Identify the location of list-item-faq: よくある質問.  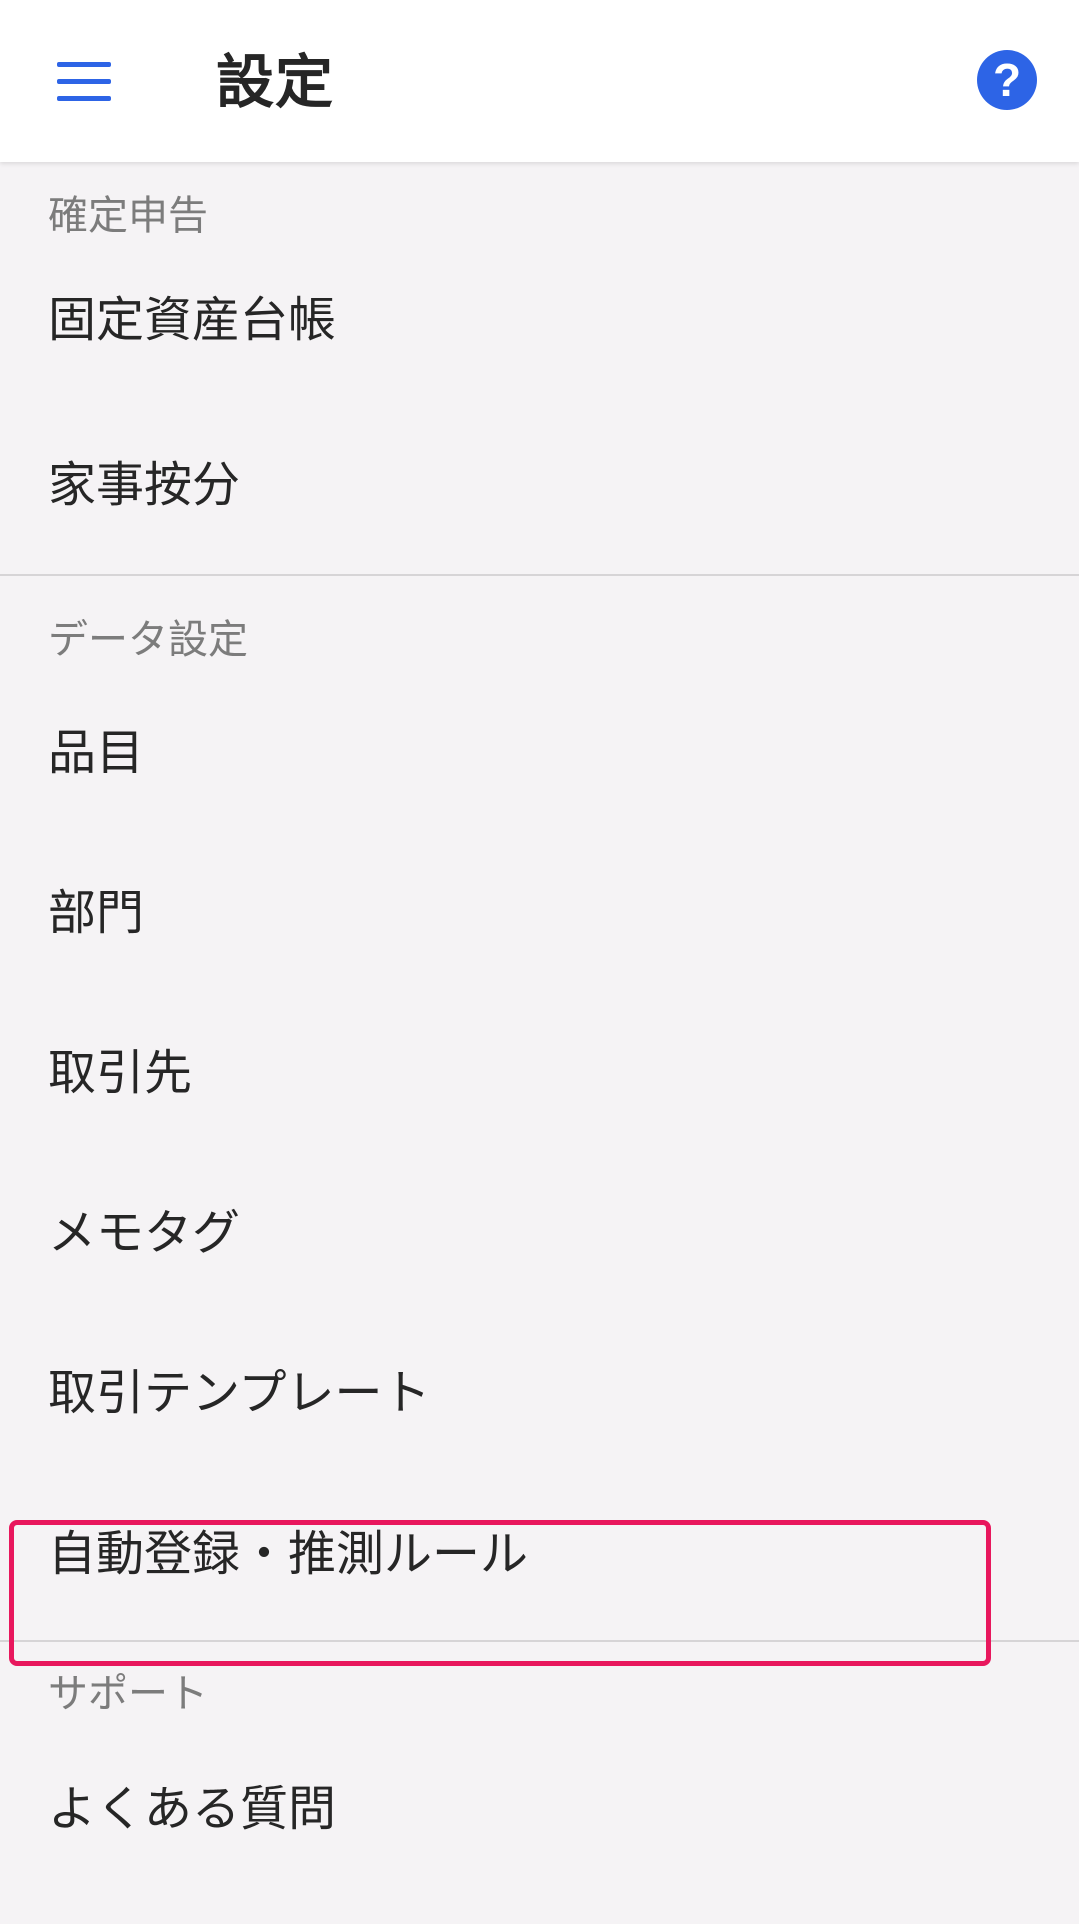
(539, 1813).